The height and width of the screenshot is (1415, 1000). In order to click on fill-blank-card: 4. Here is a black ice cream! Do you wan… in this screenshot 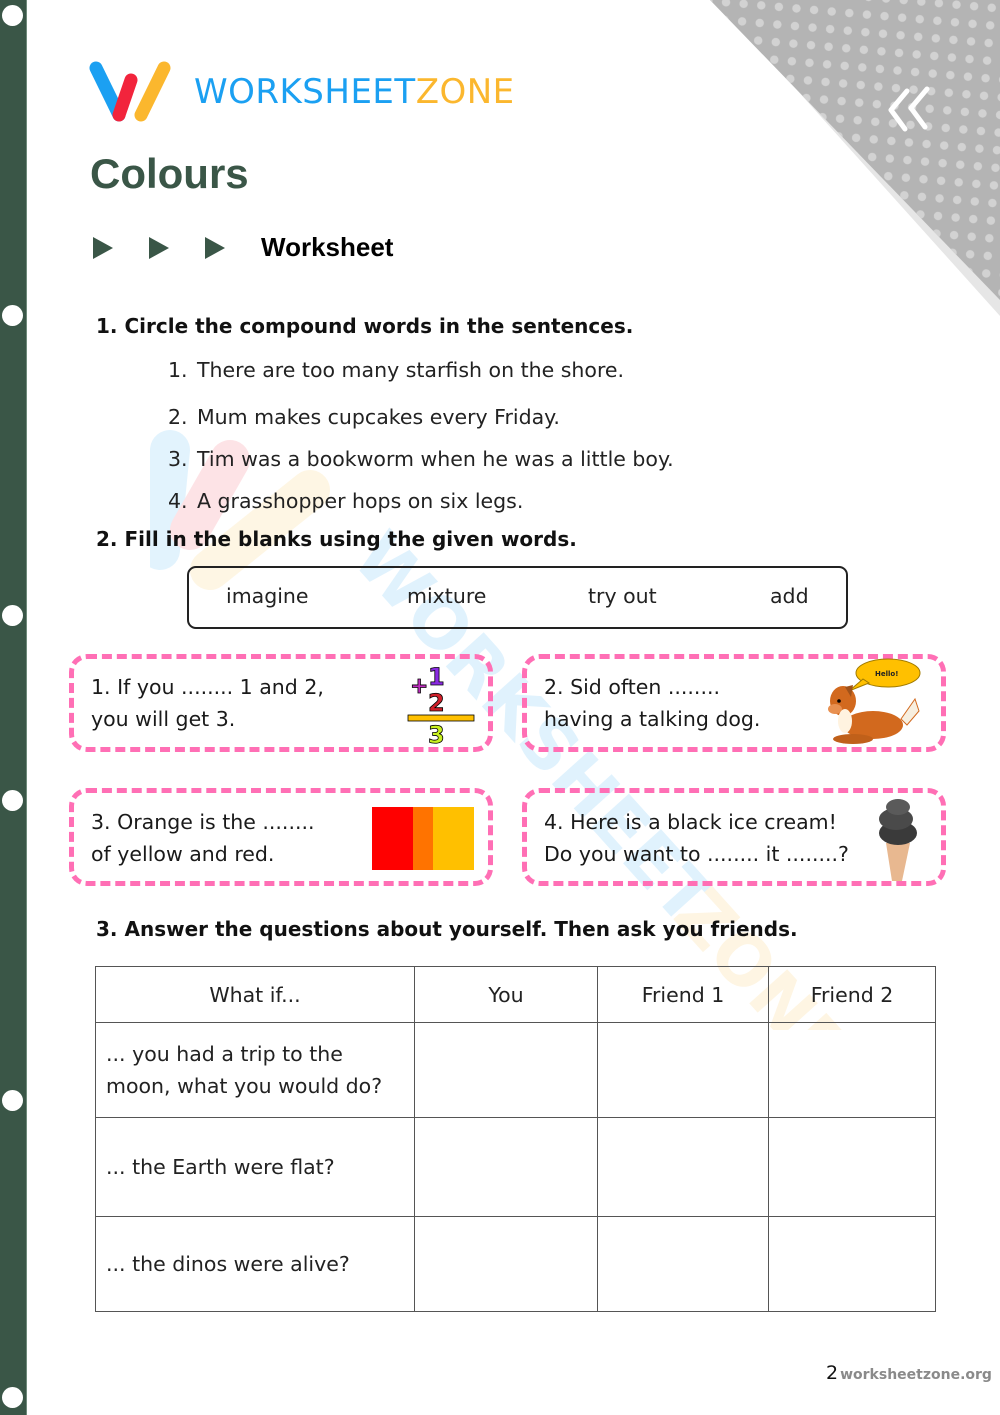, I will do `click(734, 837)`.